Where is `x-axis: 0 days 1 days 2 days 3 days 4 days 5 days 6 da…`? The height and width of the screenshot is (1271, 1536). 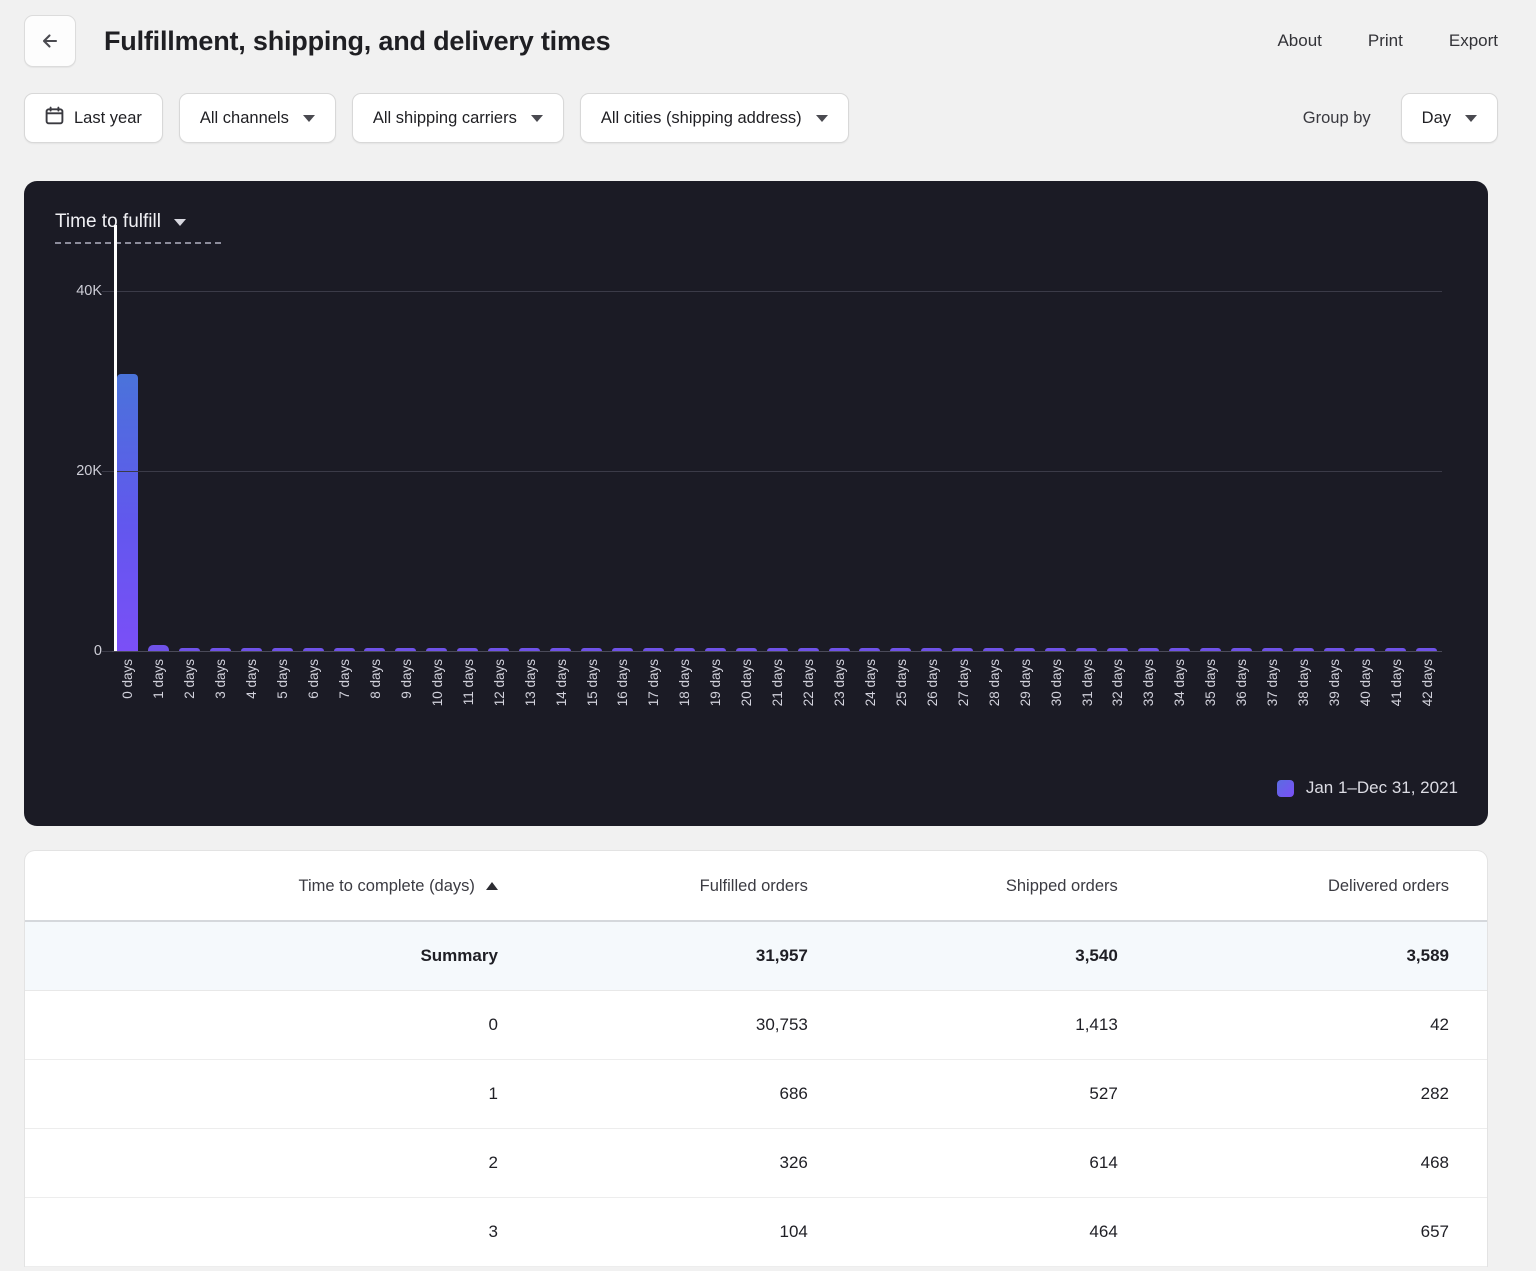 x-axis: 0 days 1 days 2 days 3 days 4 days 5 days 6 da… is located at coordinates (777, 713).